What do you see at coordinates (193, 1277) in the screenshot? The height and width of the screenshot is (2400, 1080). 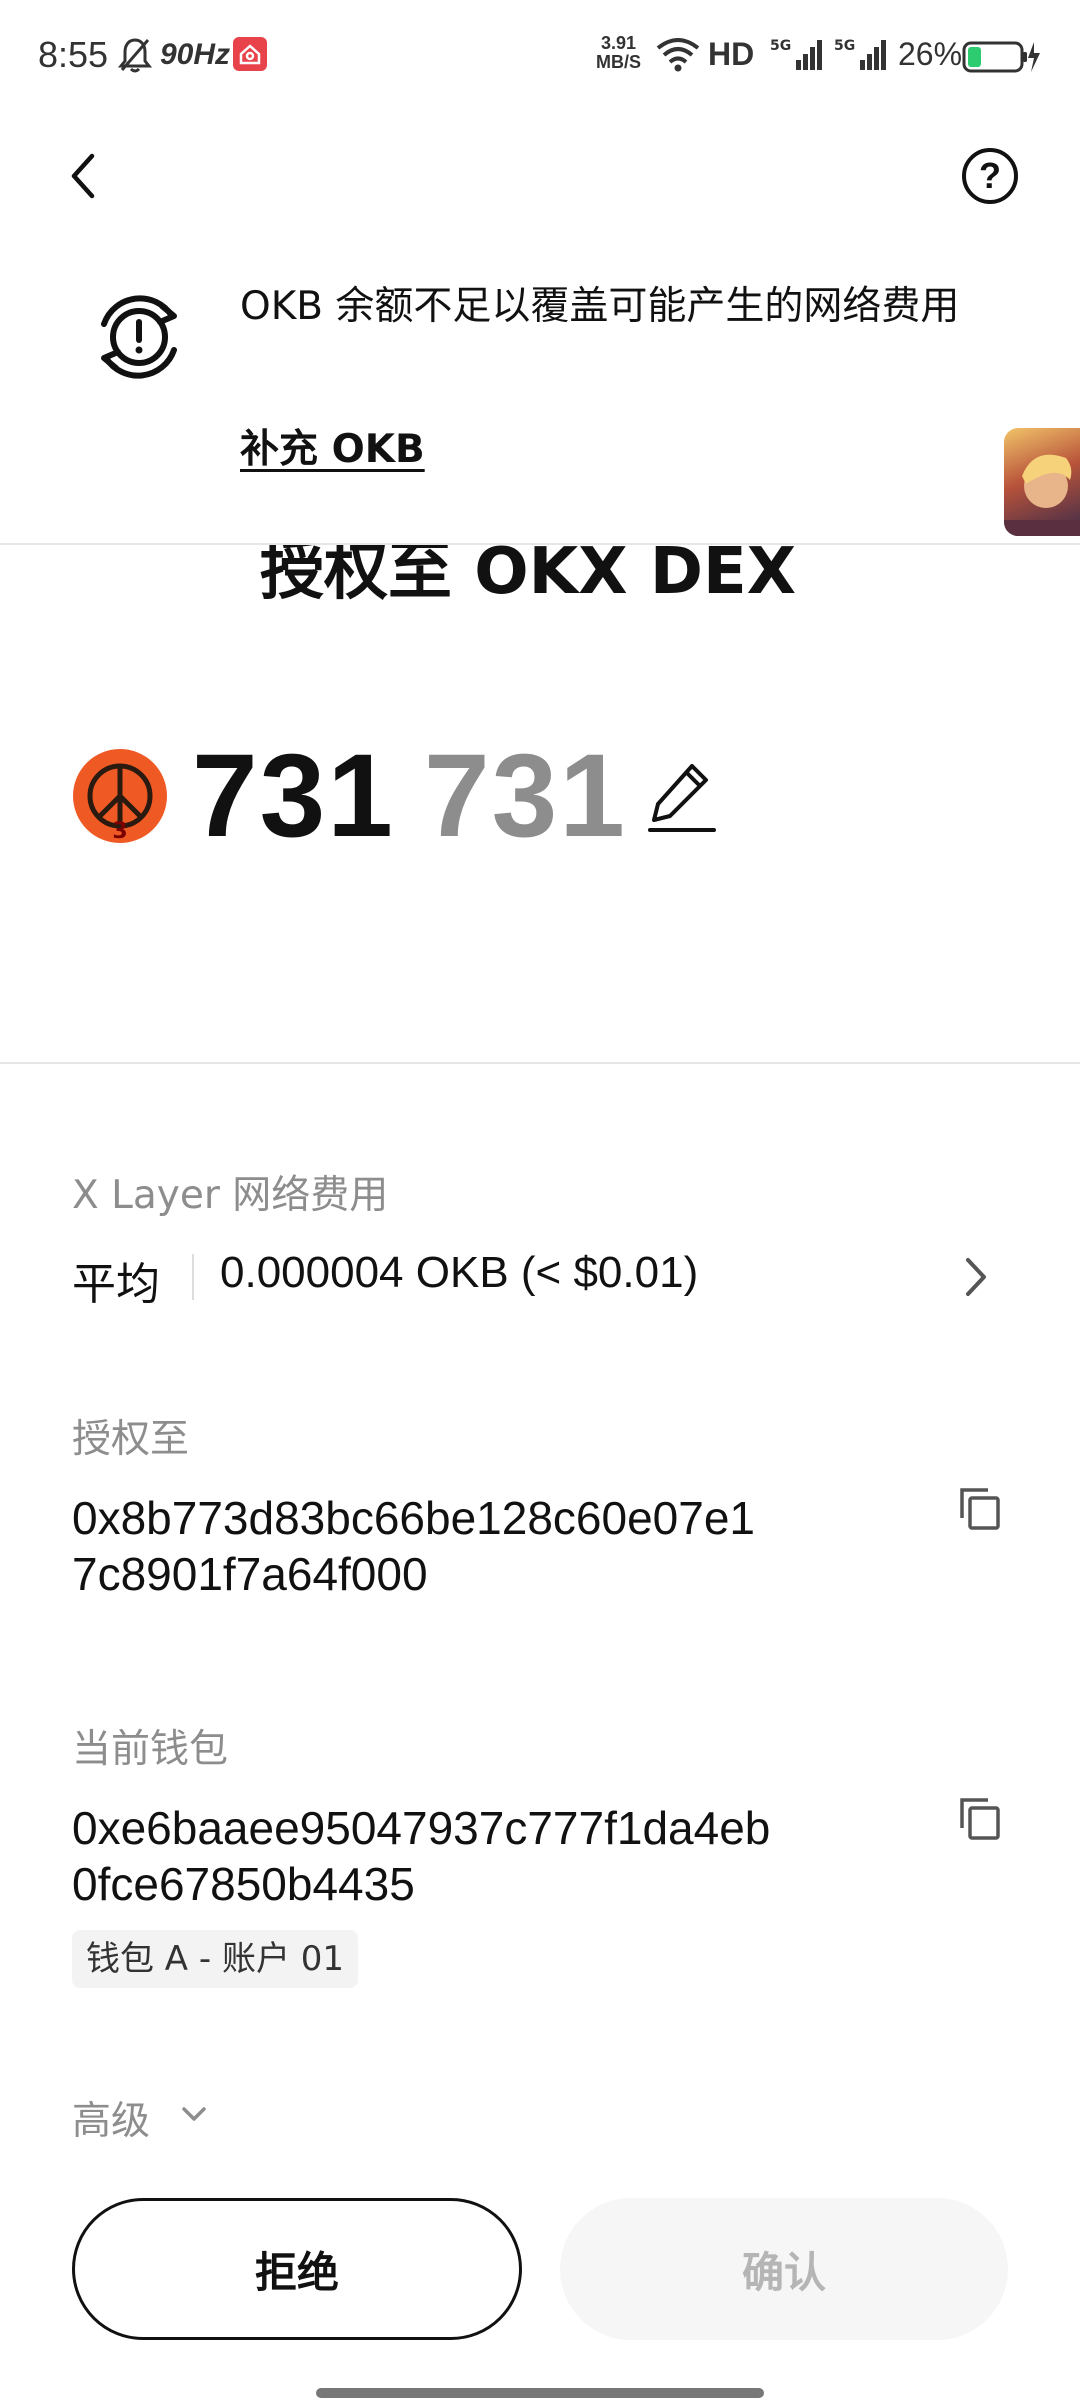 I see `fee-separator` at bounding box center [193, 1277].